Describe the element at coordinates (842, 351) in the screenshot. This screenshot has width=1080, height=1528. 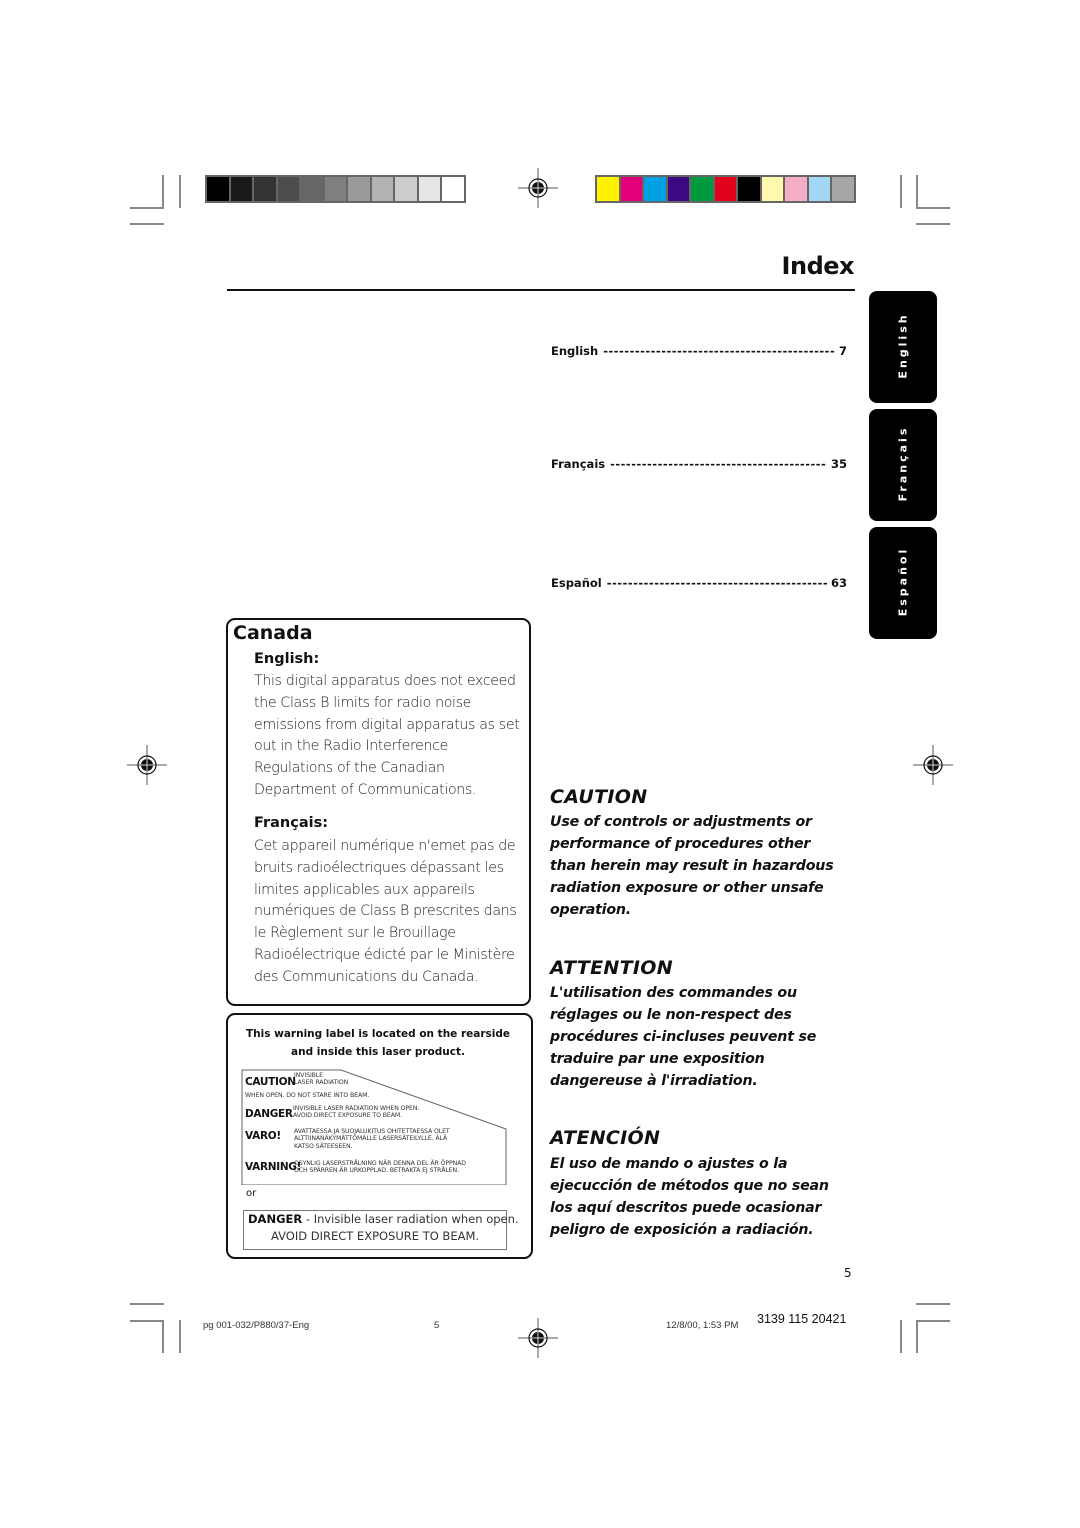
I see `toc-page: 7` at that location.